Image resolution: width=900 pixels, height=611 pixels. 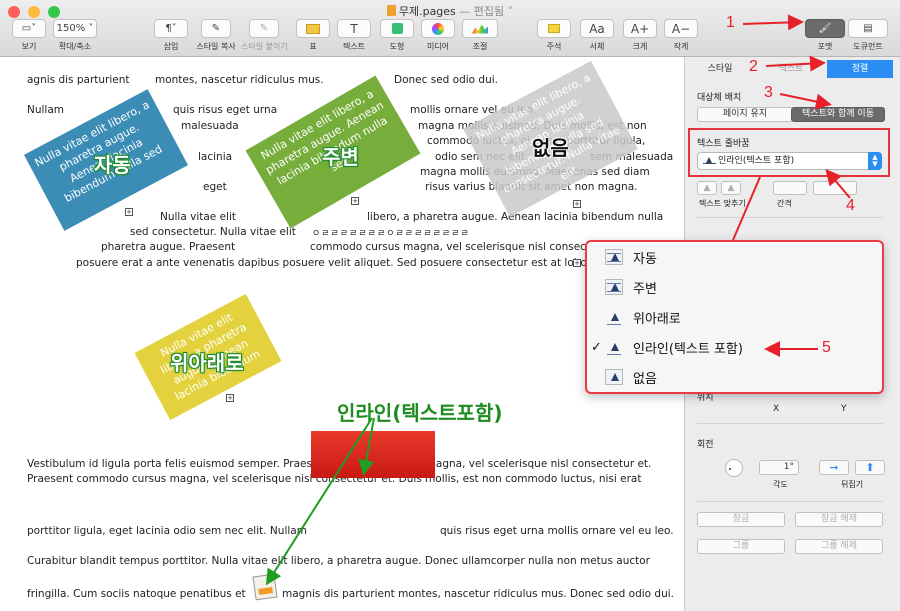 I want to click on insert-tool: ¶˅ 삽입, so click(x=171, y=35).